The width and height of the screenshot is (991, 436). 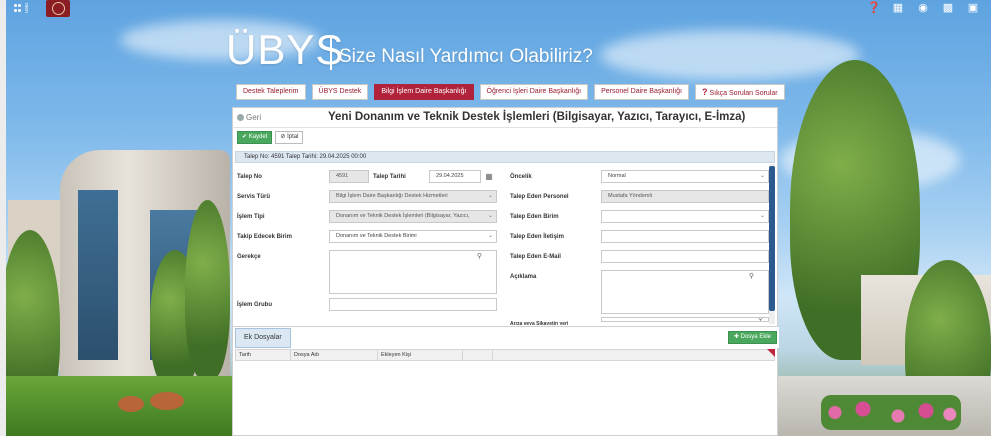 I want to click on aciklama-textarea: ⚲, so click(x=685, y=292).